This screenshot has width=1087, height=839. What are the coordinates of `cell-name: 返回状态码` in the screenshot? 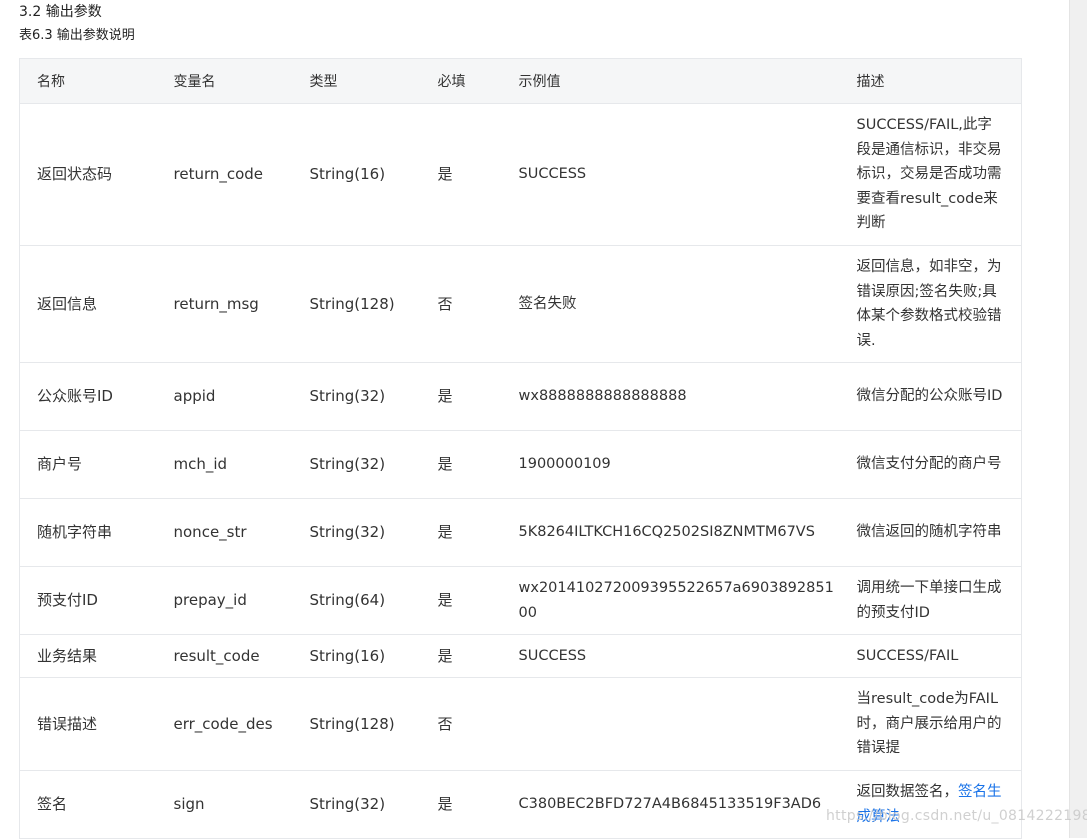 It's located at (88, 174).